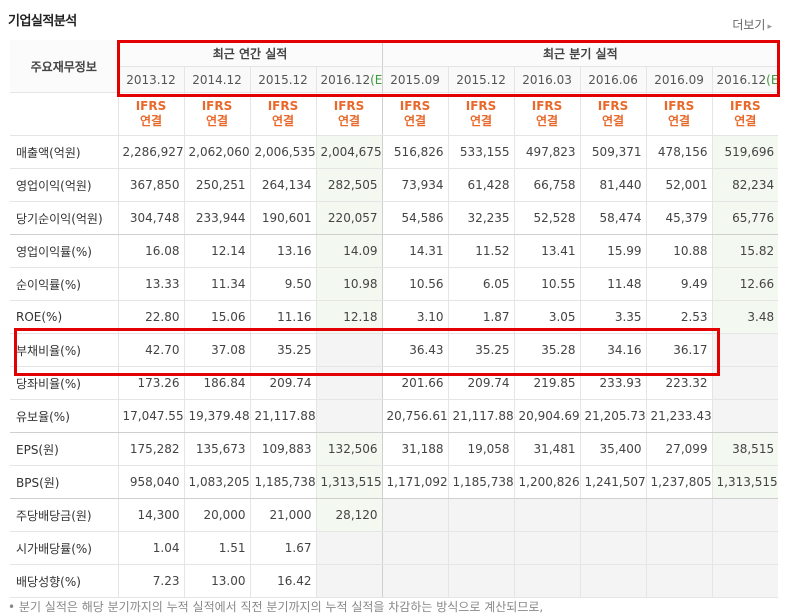 The image size is (800, 615). I want to click on table-cell: 16.42, so click(283, 581).